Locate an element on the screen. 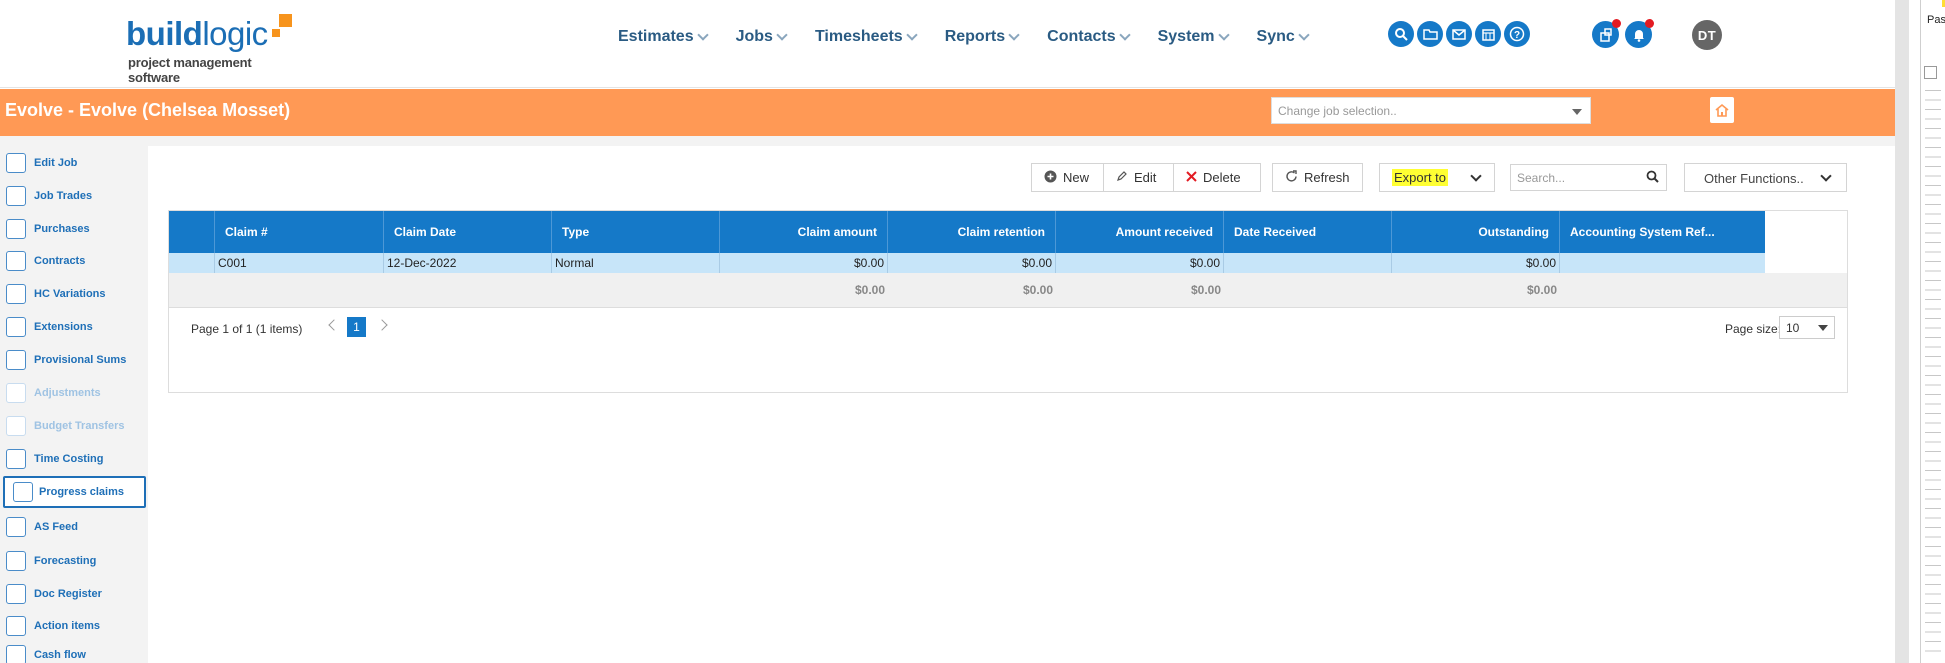  type-cell: Normal is located at coordinates (636, 263).